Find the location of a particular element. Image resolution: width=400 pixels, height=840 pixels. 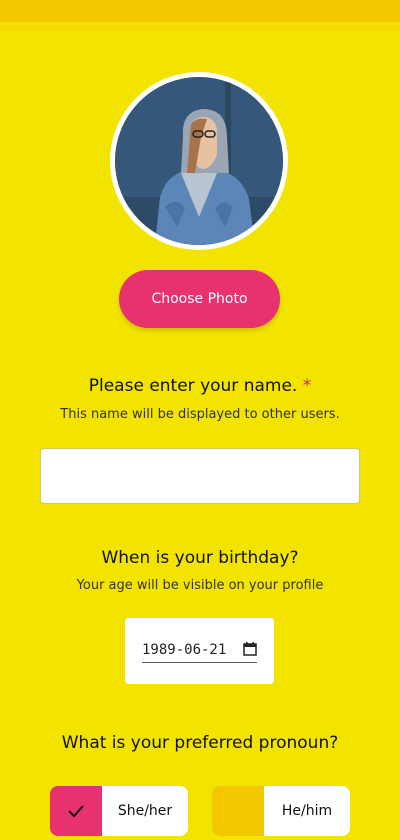

checkmark-icon is located at coordinates (76, 811).